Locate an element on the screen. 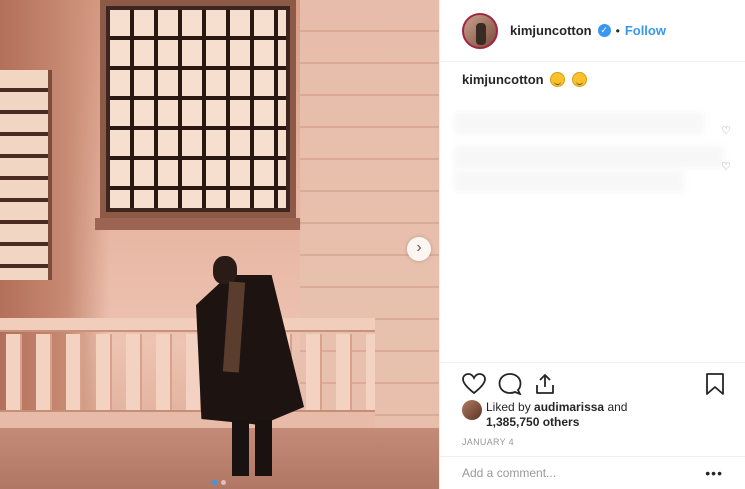 Image resolution: width=745 pixels, height=489 pixels. liker-avatar is located at coordinates (472, 410).